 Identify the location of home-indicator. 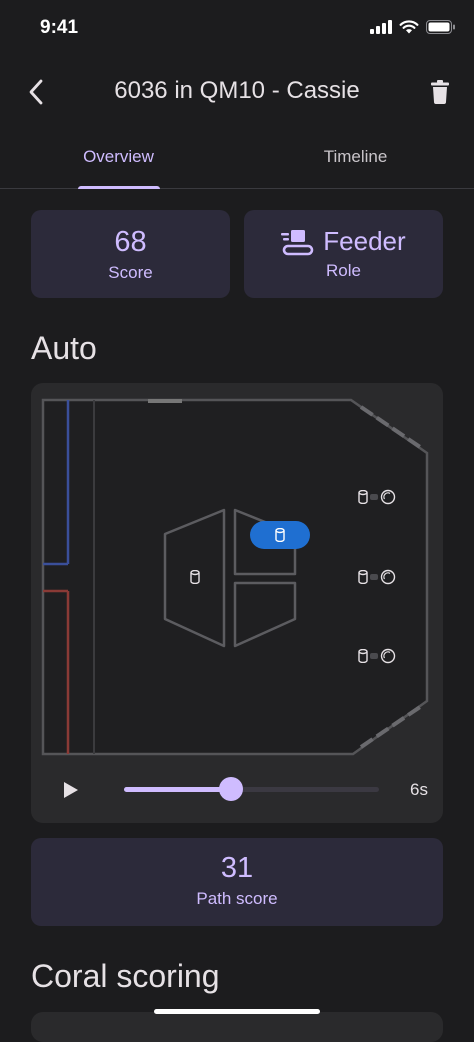
(237, 1011).